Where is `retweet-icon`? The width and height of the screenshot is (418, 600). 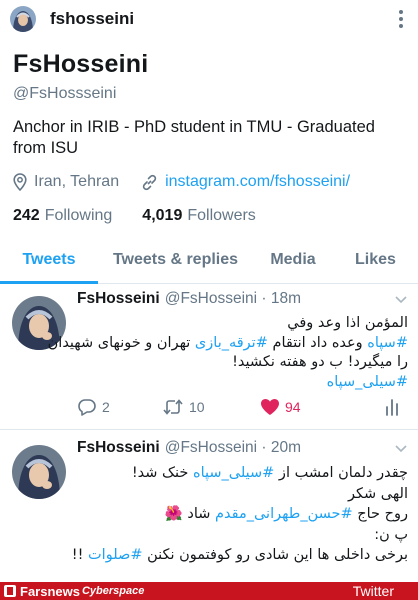
retweet-icon is located at coordinates (173, 407).